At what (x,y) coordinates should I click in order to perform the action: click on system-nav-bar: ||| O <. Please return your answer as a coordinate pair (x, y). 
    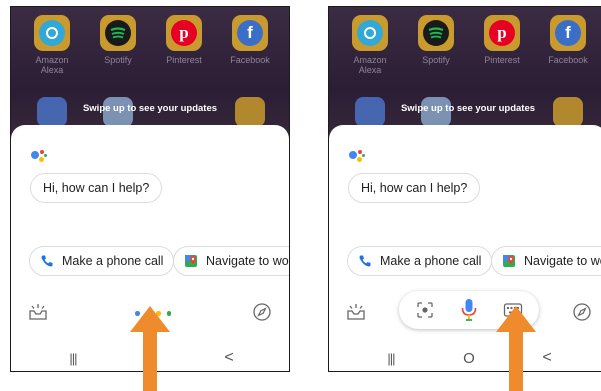
    Looking at the image, I should click on (465, 357).